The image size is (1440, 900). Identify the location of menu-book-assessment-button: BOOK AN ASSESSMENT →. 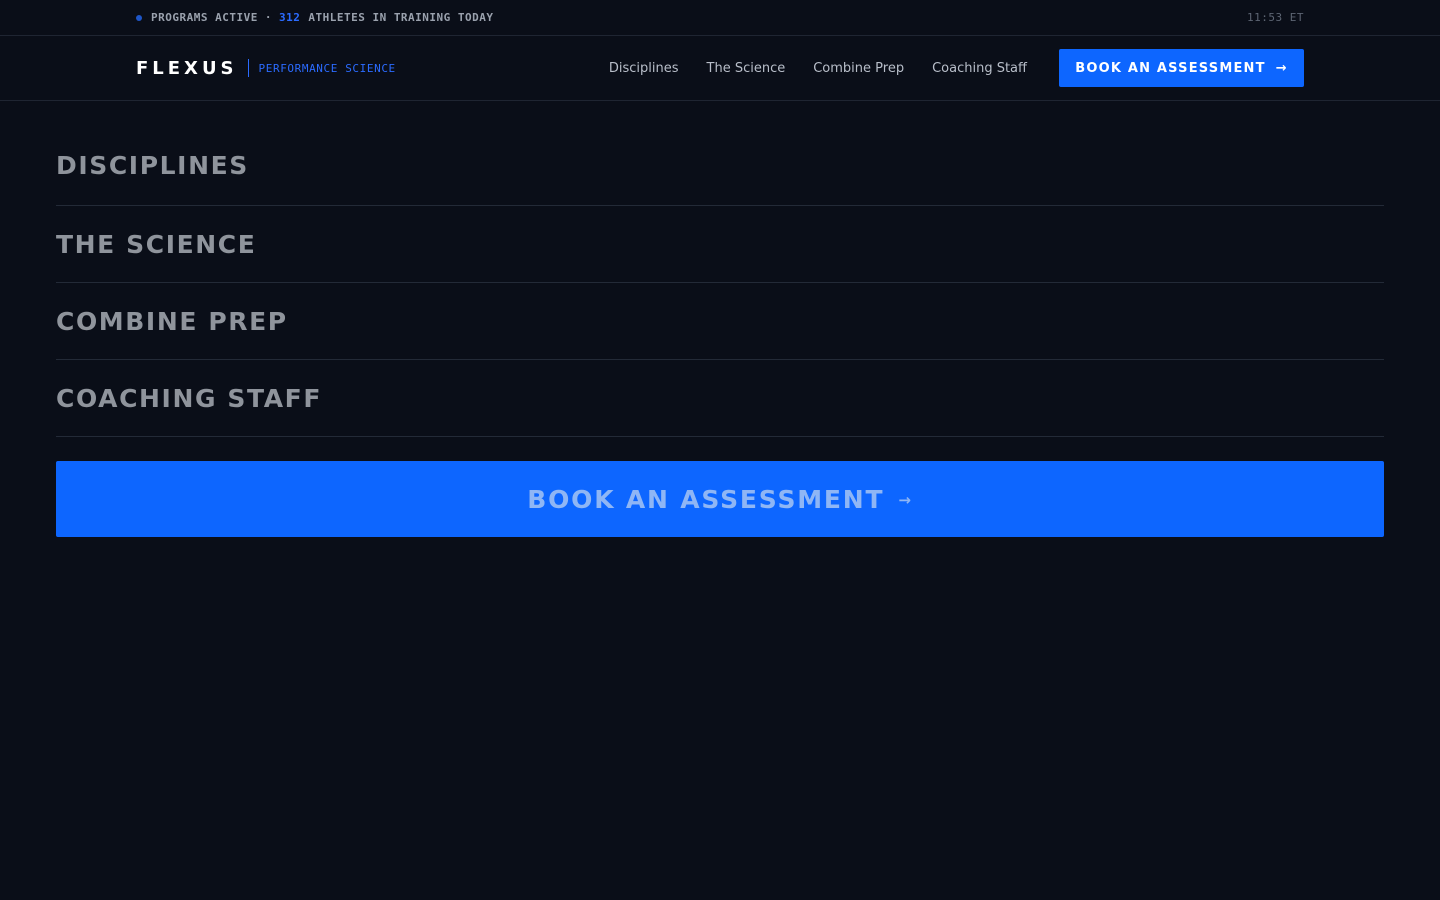
(720, 499).